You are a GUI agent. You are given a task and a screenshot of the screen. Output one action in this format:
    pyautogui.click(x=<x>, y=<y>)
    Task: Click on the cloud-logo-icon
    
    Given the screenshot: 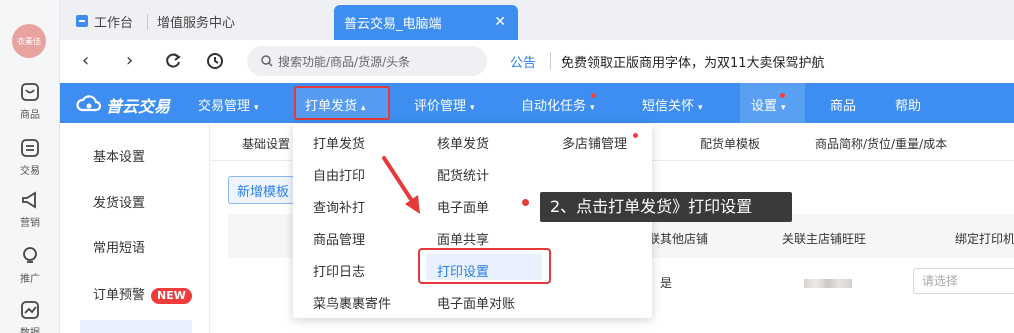 What is the action you would take?
    pyautogui.click(x=89, y=103)
    